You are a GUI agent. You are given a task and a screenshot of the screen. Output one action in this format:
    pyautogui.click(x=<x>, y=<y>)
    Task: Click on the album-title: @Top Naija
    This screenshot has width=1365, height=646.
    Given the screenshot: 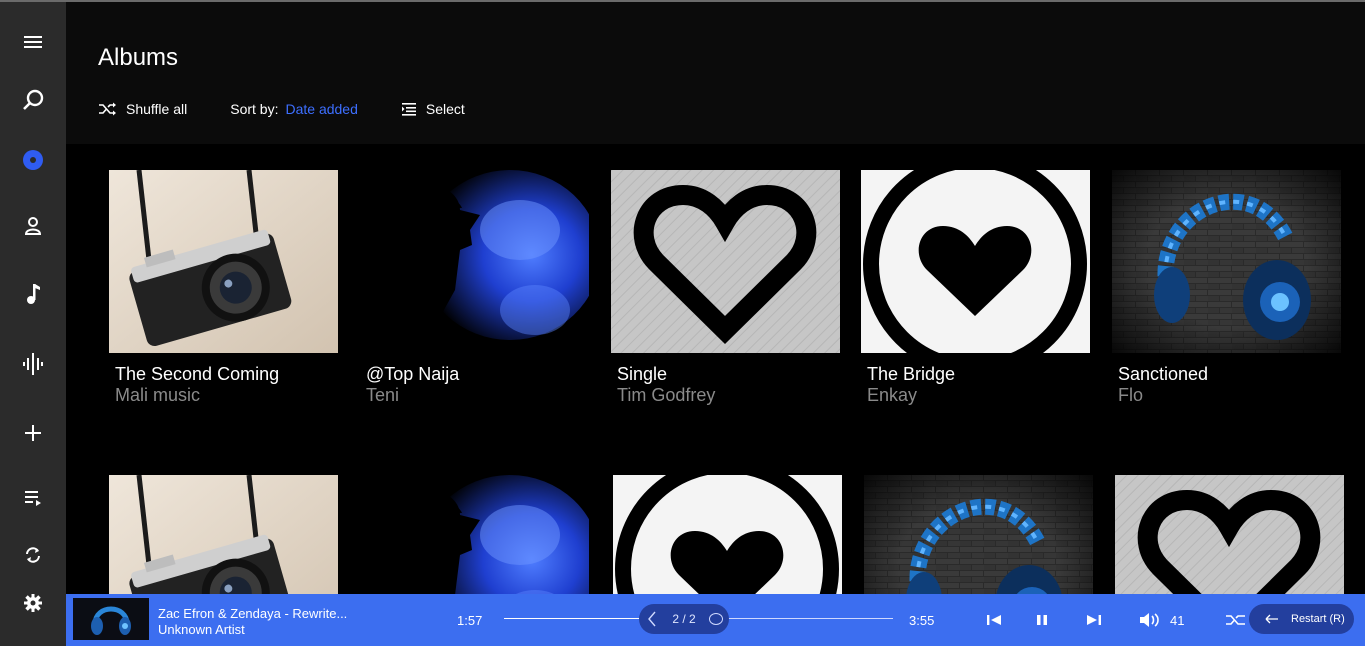 What is the action you would take?
    pyautogui.click(x=412, y=374)
    